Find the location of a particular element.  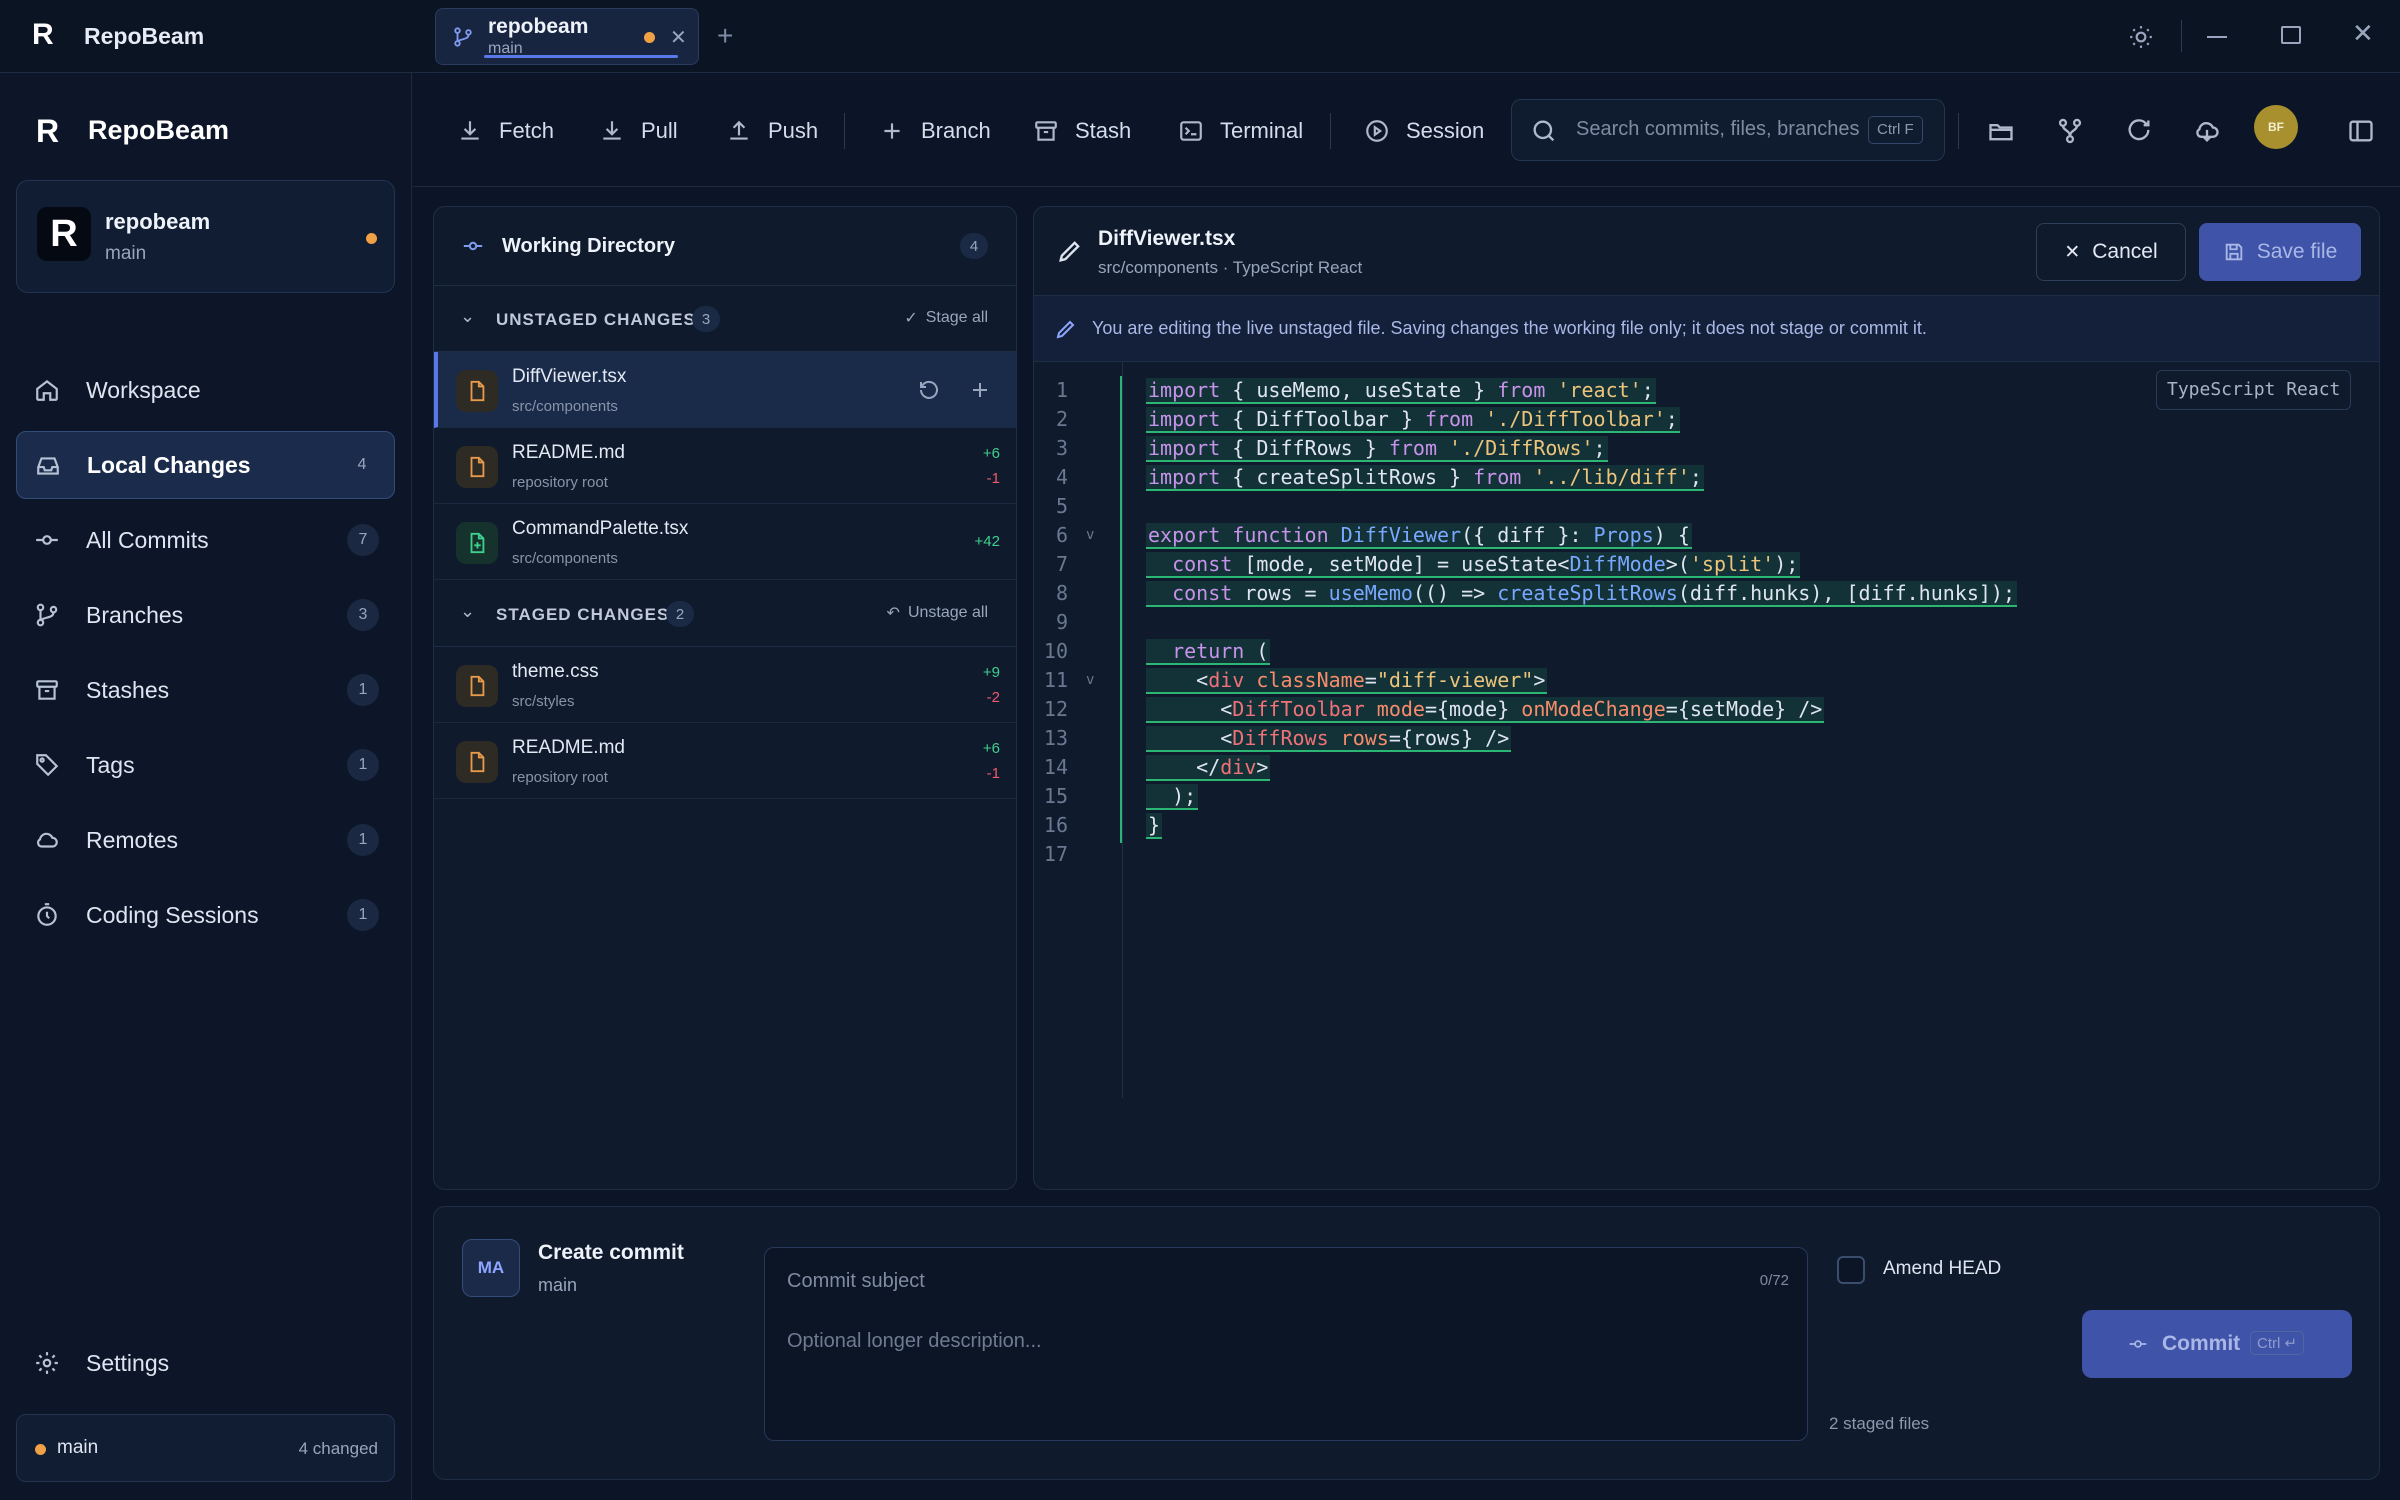

folder-open-icon is located at coordinates (2001, 131).